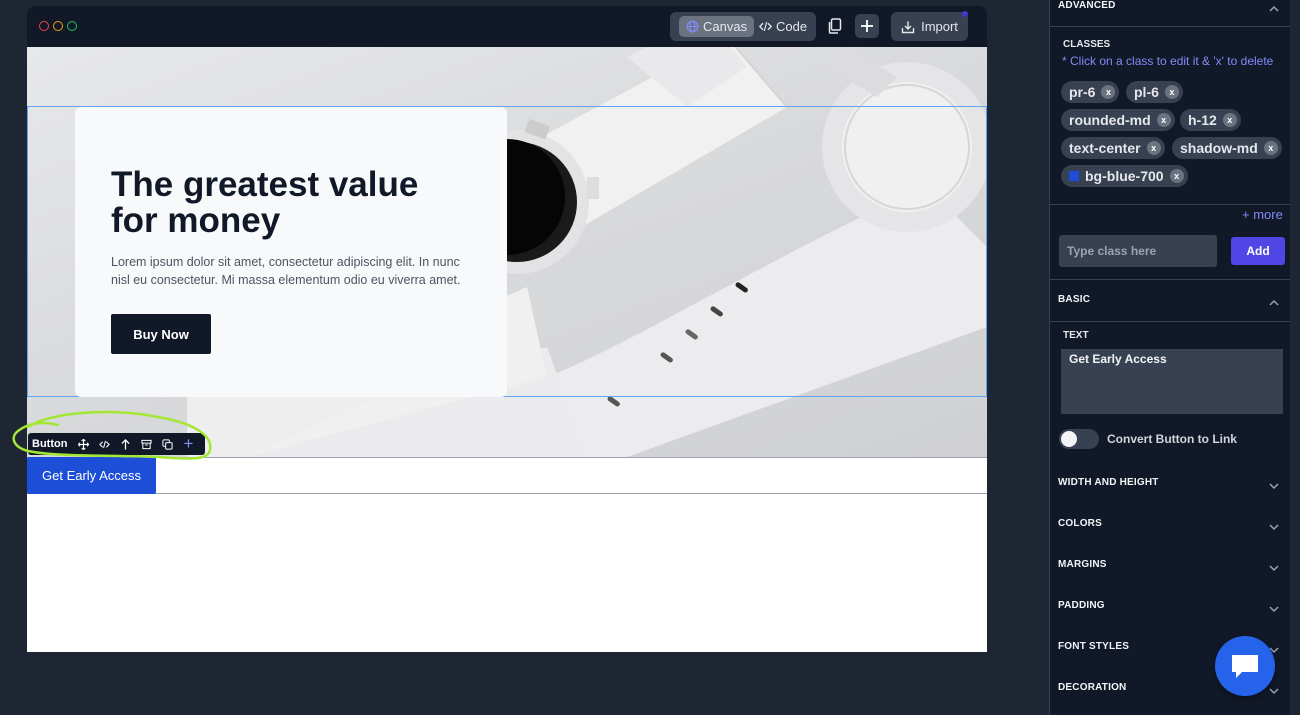  Describe the element at coordinates (1262, 214) in the screenshot. I see `more-classes-link: + more` at that location.